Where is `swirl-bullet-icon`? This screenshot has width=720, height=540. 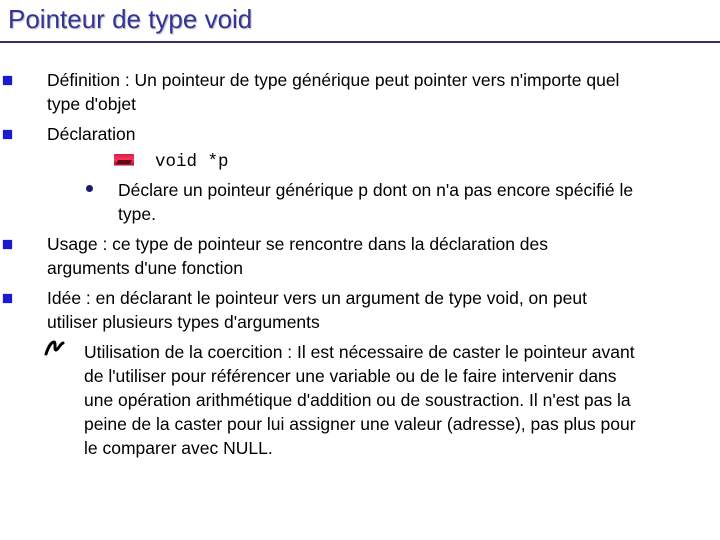
swirl-bullet-icon is located at coordinates (54, 348).